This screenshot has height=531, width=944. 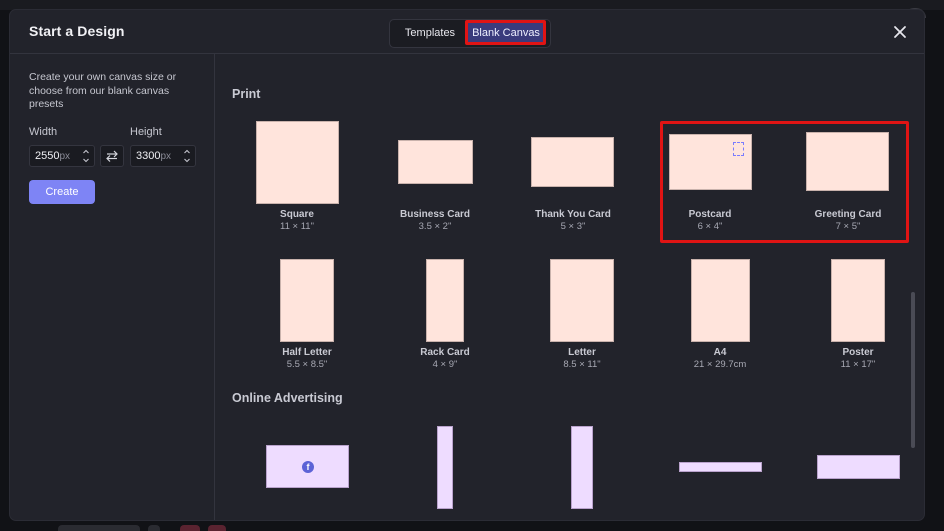 I want to click on preset-name: Half Letter, so click(x=307, y=352).